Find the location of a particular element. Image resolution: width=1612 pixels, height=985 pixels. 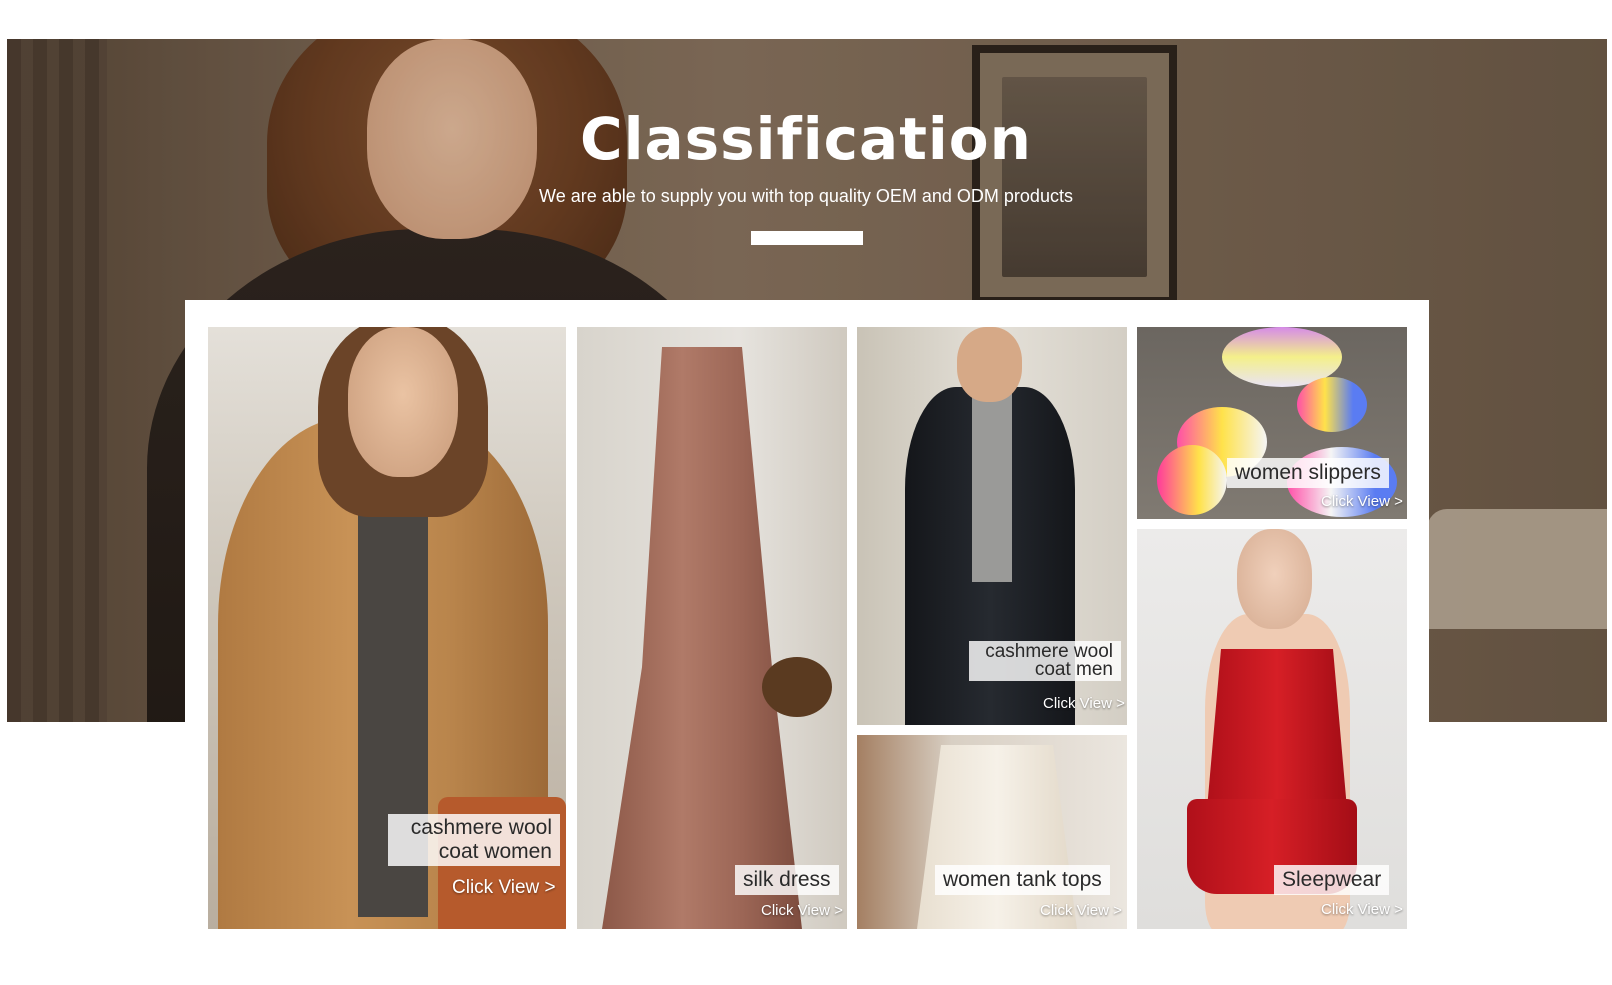

category-tile-silk-dress: silk dress Click View > is located at coordinates (712, 628).